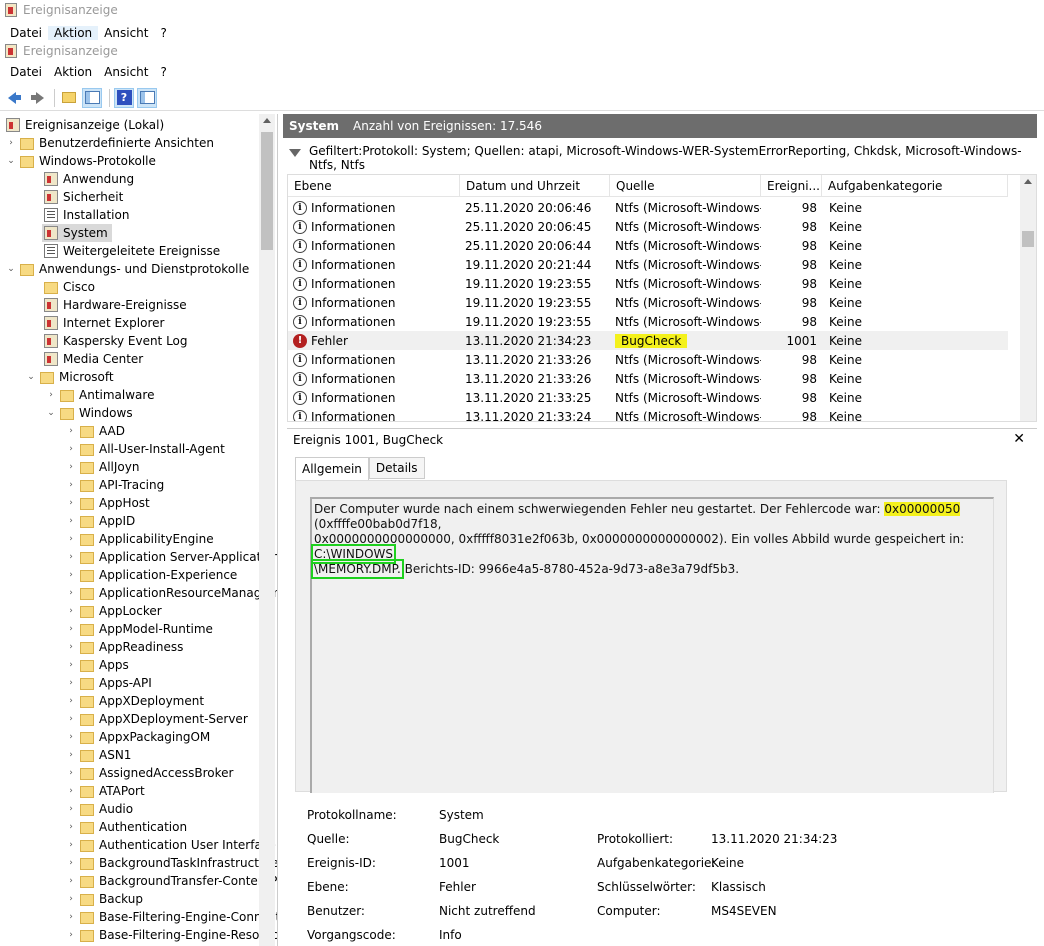 This screenshot has height=946, width=1044. What do you see at coordinates (69, 377) in the screenshot?
I see `tree-microsoft: ⌄ Microsoft` at bounding box center [69, 377].